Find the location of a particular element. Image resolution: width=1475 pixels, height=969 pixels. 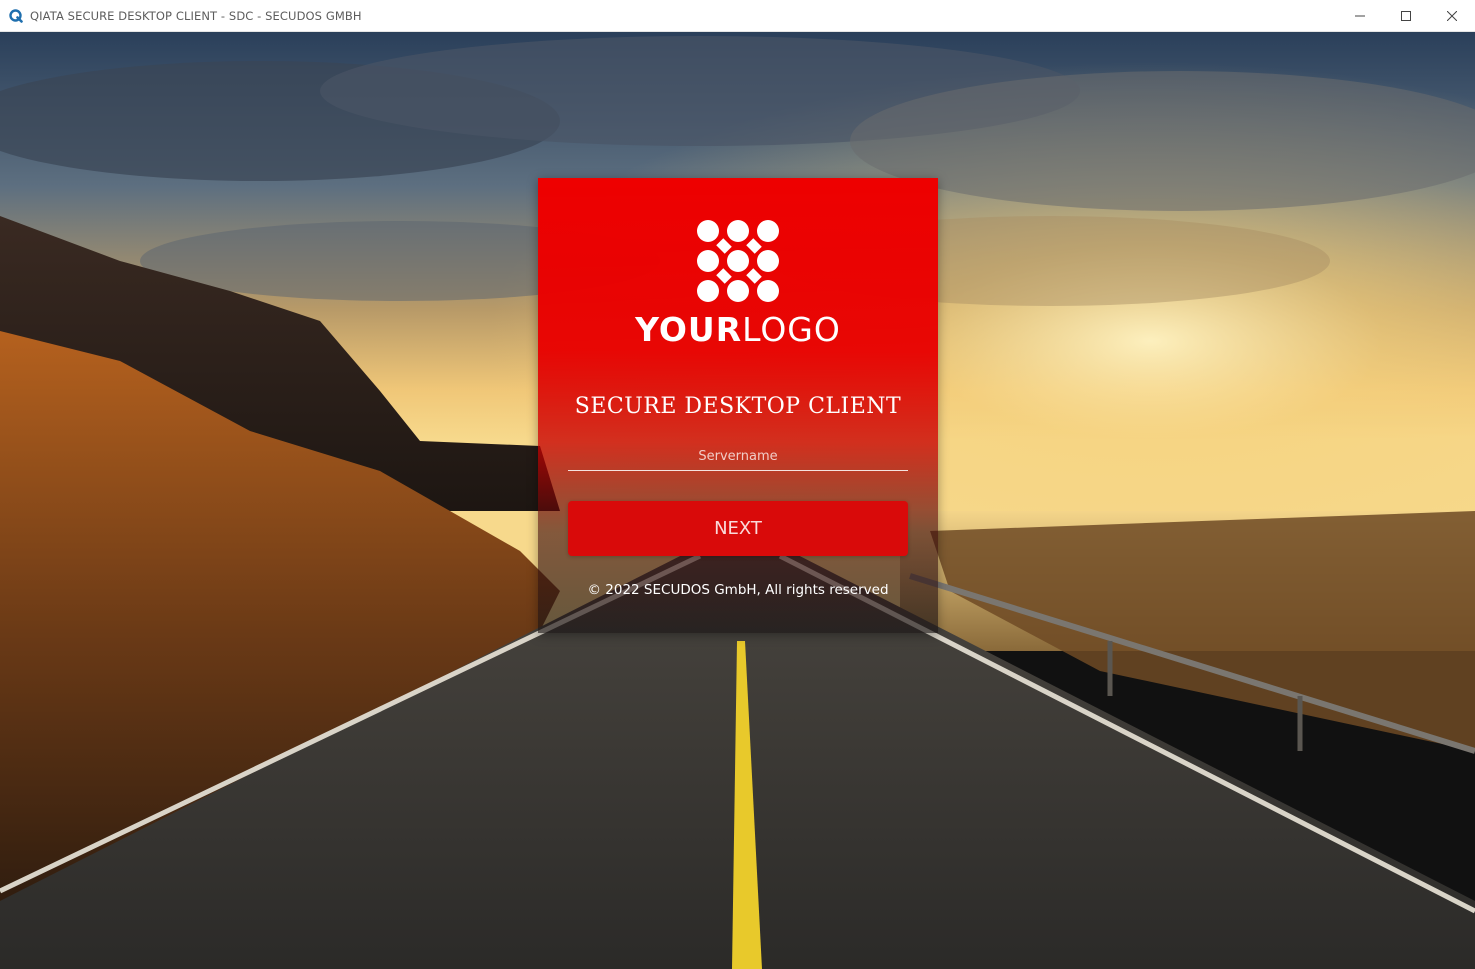

close-icon is located at coordinates (1452, 15).